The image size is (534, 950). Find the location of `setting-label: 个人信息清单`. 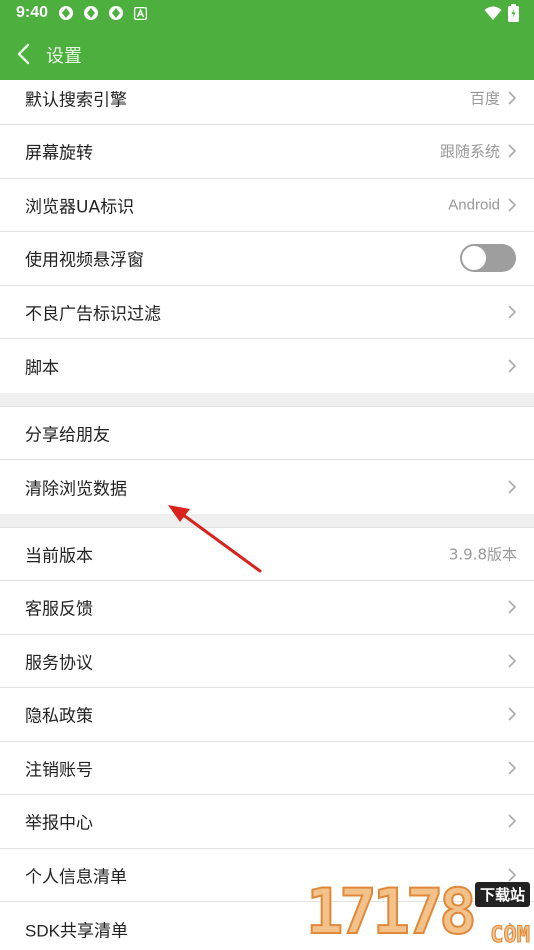

setting-label: 个人信息清单 is located at coordinates (76, 877).